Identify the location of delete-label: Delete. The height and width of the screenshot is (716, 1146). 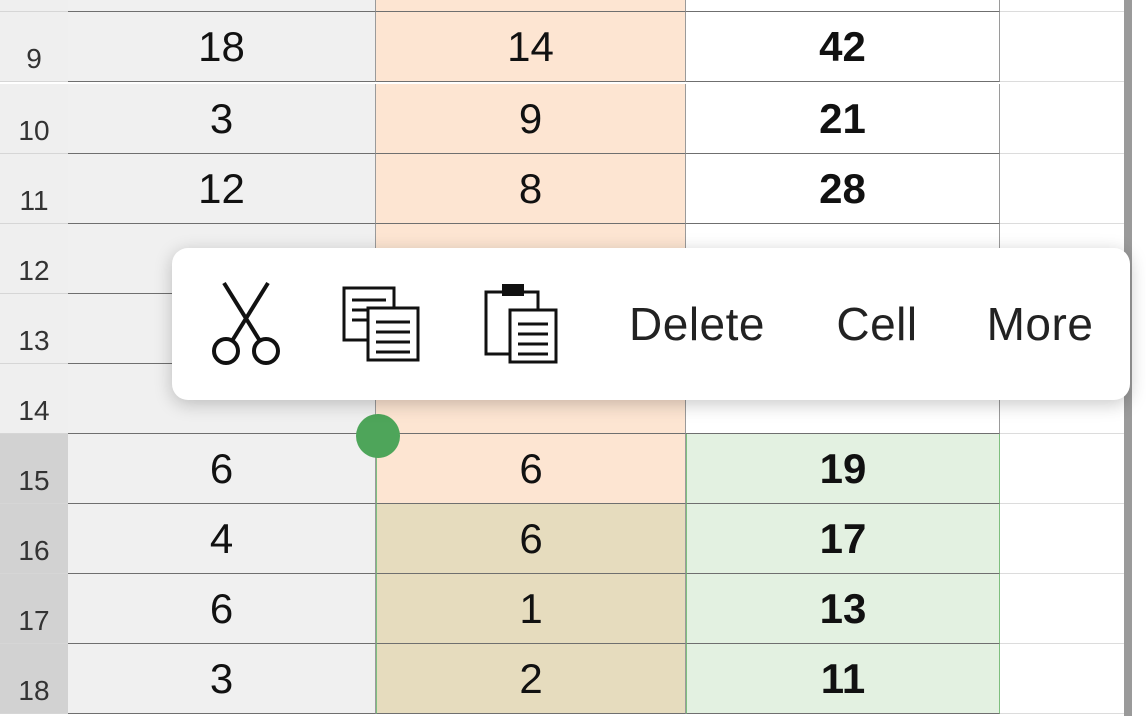
(697, 324).